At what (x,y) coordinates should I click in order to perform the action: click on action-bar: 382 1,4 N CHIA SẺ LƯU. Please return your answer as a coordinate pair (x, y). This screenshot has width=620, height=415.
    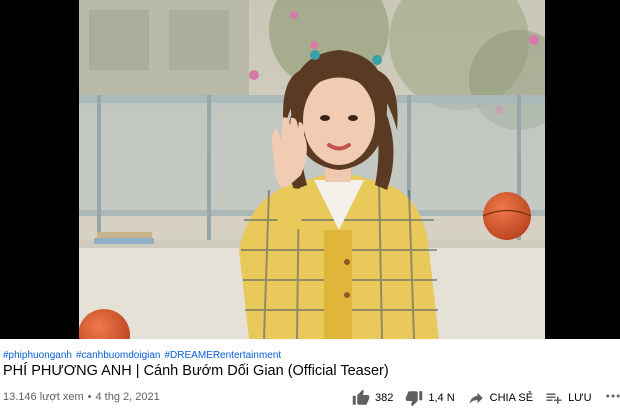
    Looking at the image, I should click on (486, 398).